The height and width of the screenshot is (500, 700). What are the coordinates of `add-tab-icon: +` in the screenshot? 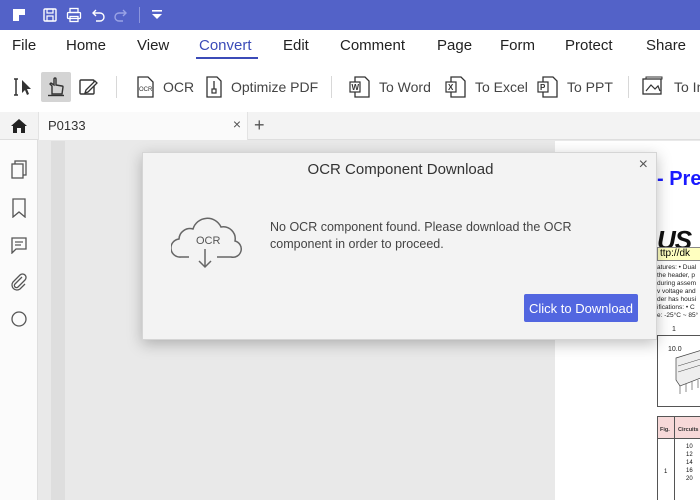 It's located at (259, 125).